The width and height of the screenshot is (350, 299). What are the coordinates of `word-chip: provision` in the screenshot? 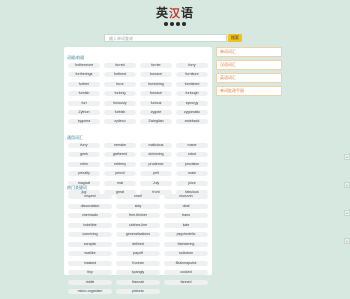 It's located at (192, 164).